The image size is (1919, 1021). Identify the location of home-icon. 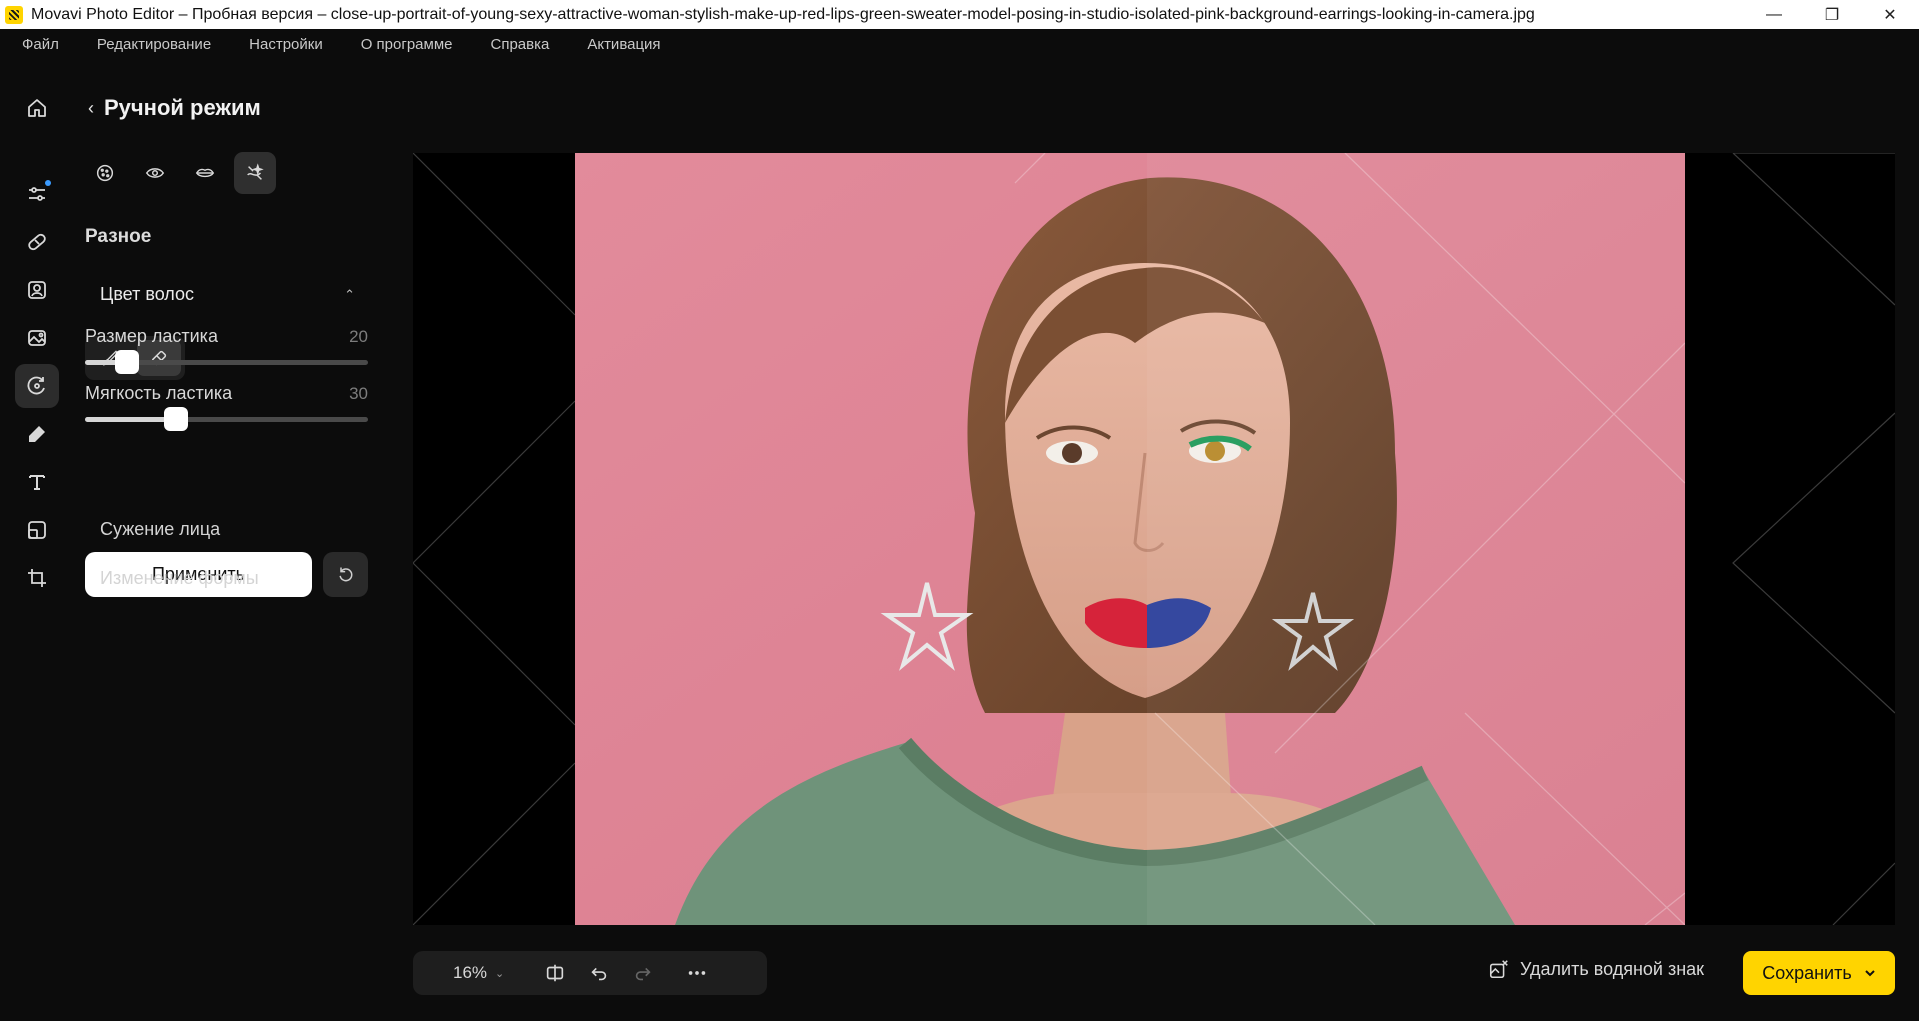
(37, 108).